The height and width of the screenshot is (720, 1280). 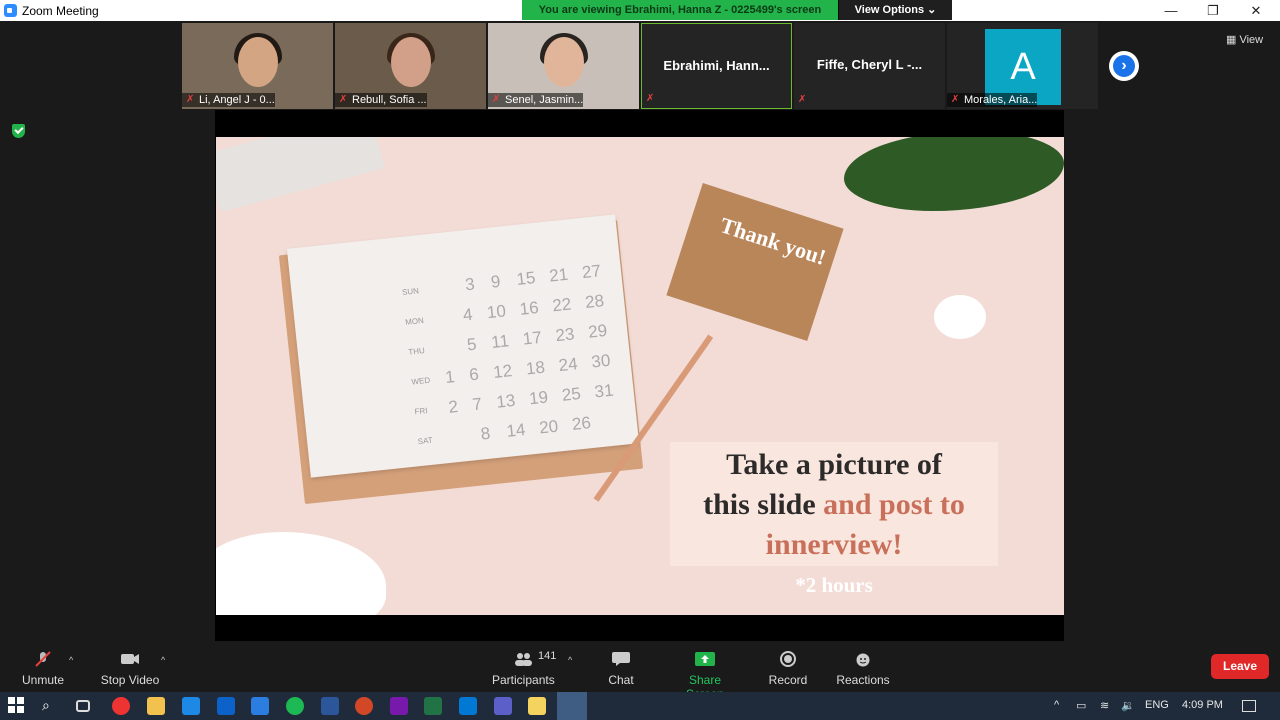 What do you see at coordinates (523, 659) in the screenshot?
I see `participants-icon` at bounding box center [523, 659].